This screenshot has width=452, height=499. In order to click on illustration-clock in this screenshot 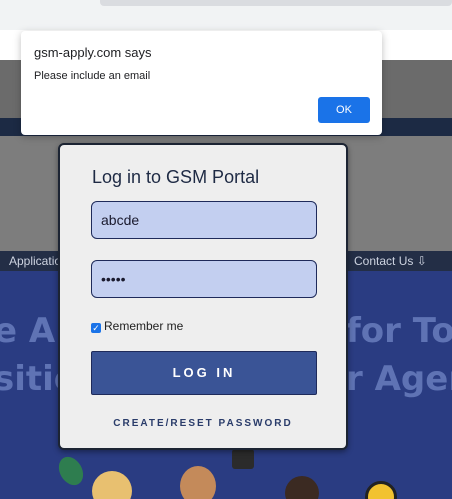, I will do `click(381, 490)`.